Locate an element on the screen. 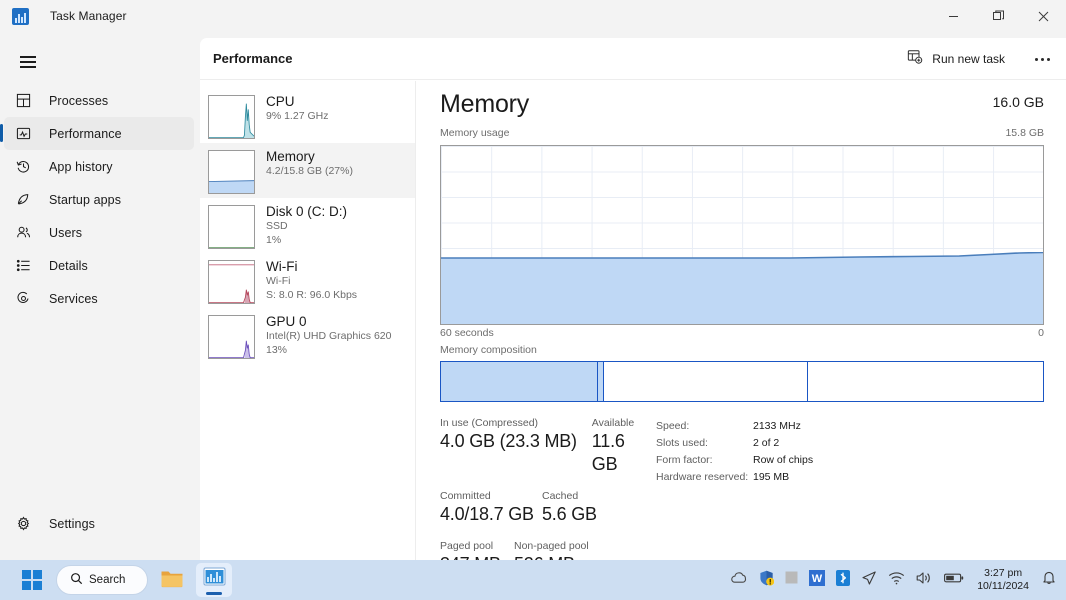 The image size is (1066, 600). minimize-button is located at coordinates (953, 16).